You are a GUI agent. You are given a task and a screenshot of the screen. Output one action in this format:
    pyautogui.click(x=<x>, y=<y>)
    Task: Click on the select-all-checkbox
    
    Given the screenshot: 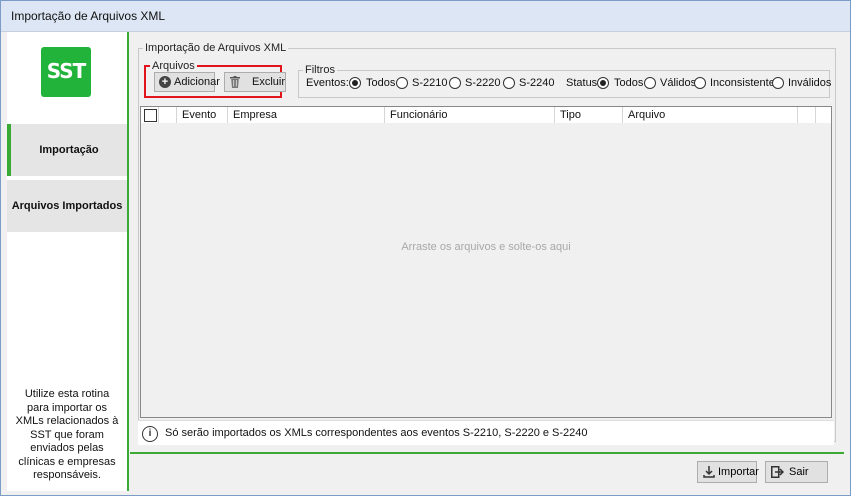 What is the action you would take?
    pyautogui.click(x=150, y=115)
    